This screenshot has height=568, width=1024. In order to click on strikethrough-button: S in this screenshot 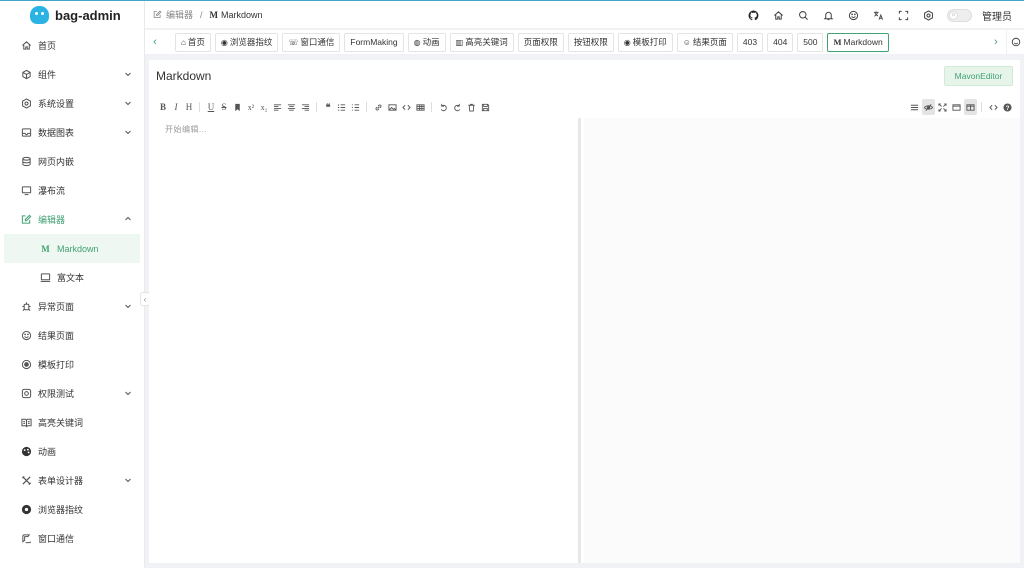, I will do `click(224, 107)`.